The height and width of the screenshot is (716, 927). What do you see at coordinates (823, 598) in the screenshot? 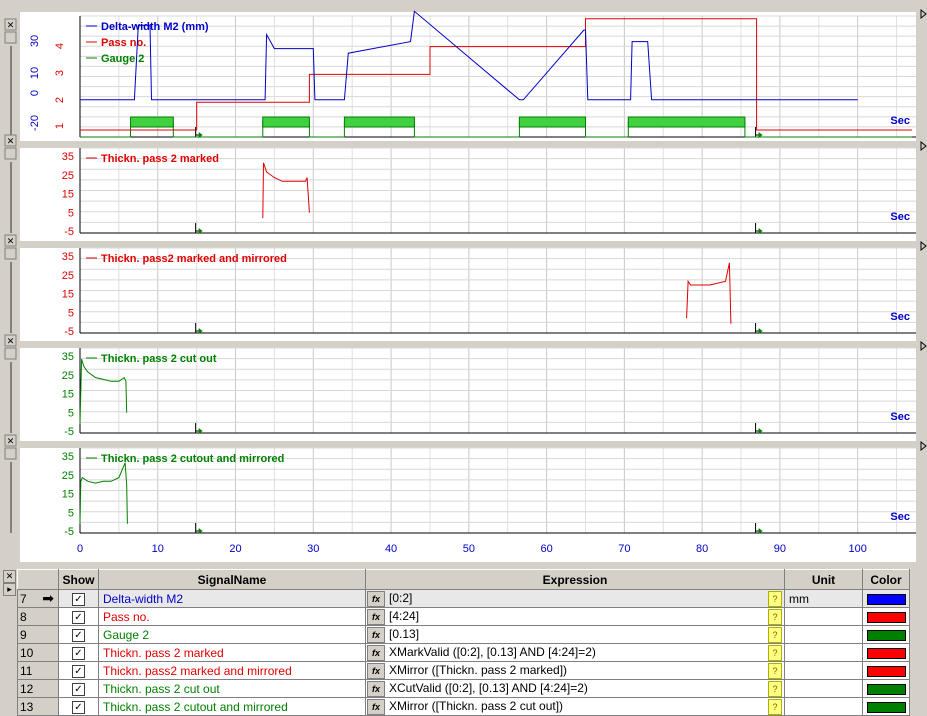
I see `unit-cell: mm` at bounding box center [823, 598].